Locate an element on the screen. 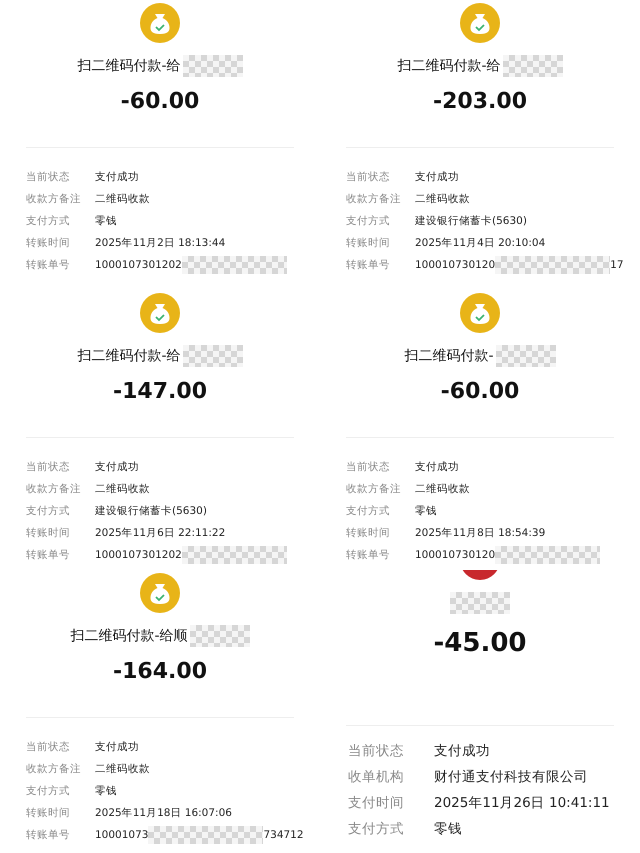 This screenshot has height=853, width=640. field-value: 财付通支付科技有限公司 is located at coordinates (511, 777).